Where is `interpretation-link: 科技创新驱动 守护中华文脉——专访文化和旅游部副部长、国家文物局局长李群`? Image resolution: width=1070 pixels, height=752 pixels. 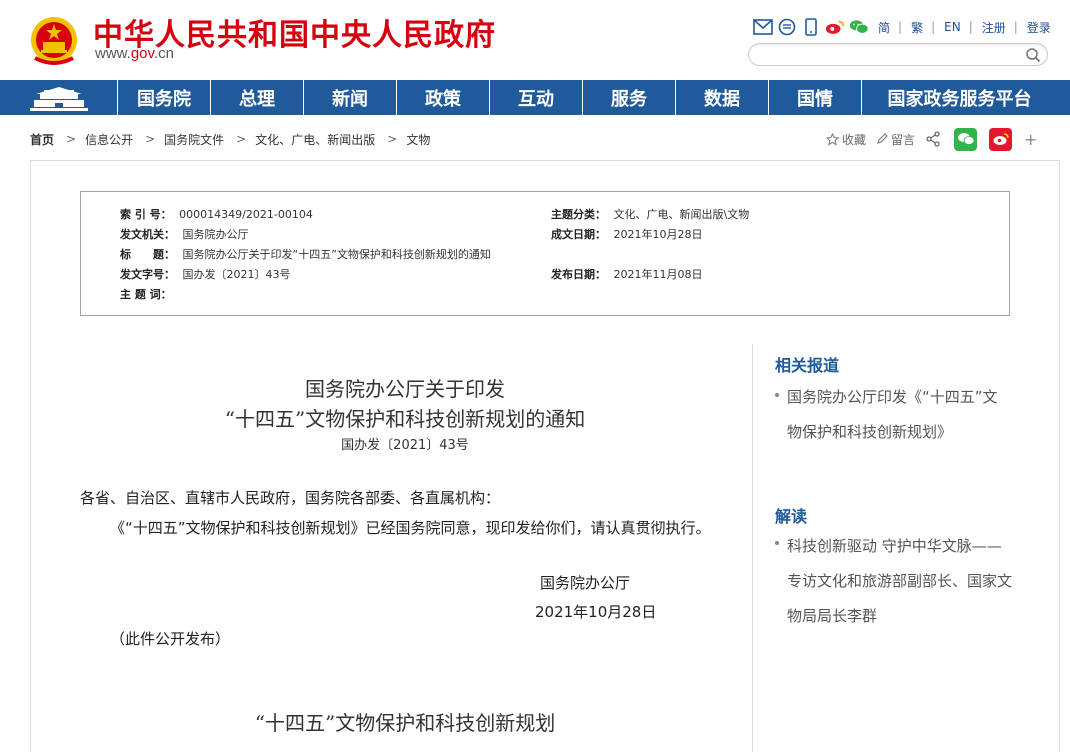
interpretation-link: 科技创新驱动 守护中华文脉——专访文化和旅游部副部长、国家文物局局长李群 is located at coordinates (899, 581).